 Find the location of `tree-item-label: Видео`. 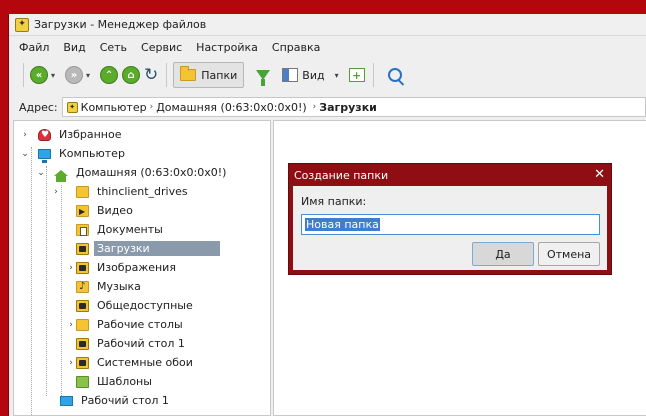

tree-item-label: Видео is located at coordinates (115, 210).